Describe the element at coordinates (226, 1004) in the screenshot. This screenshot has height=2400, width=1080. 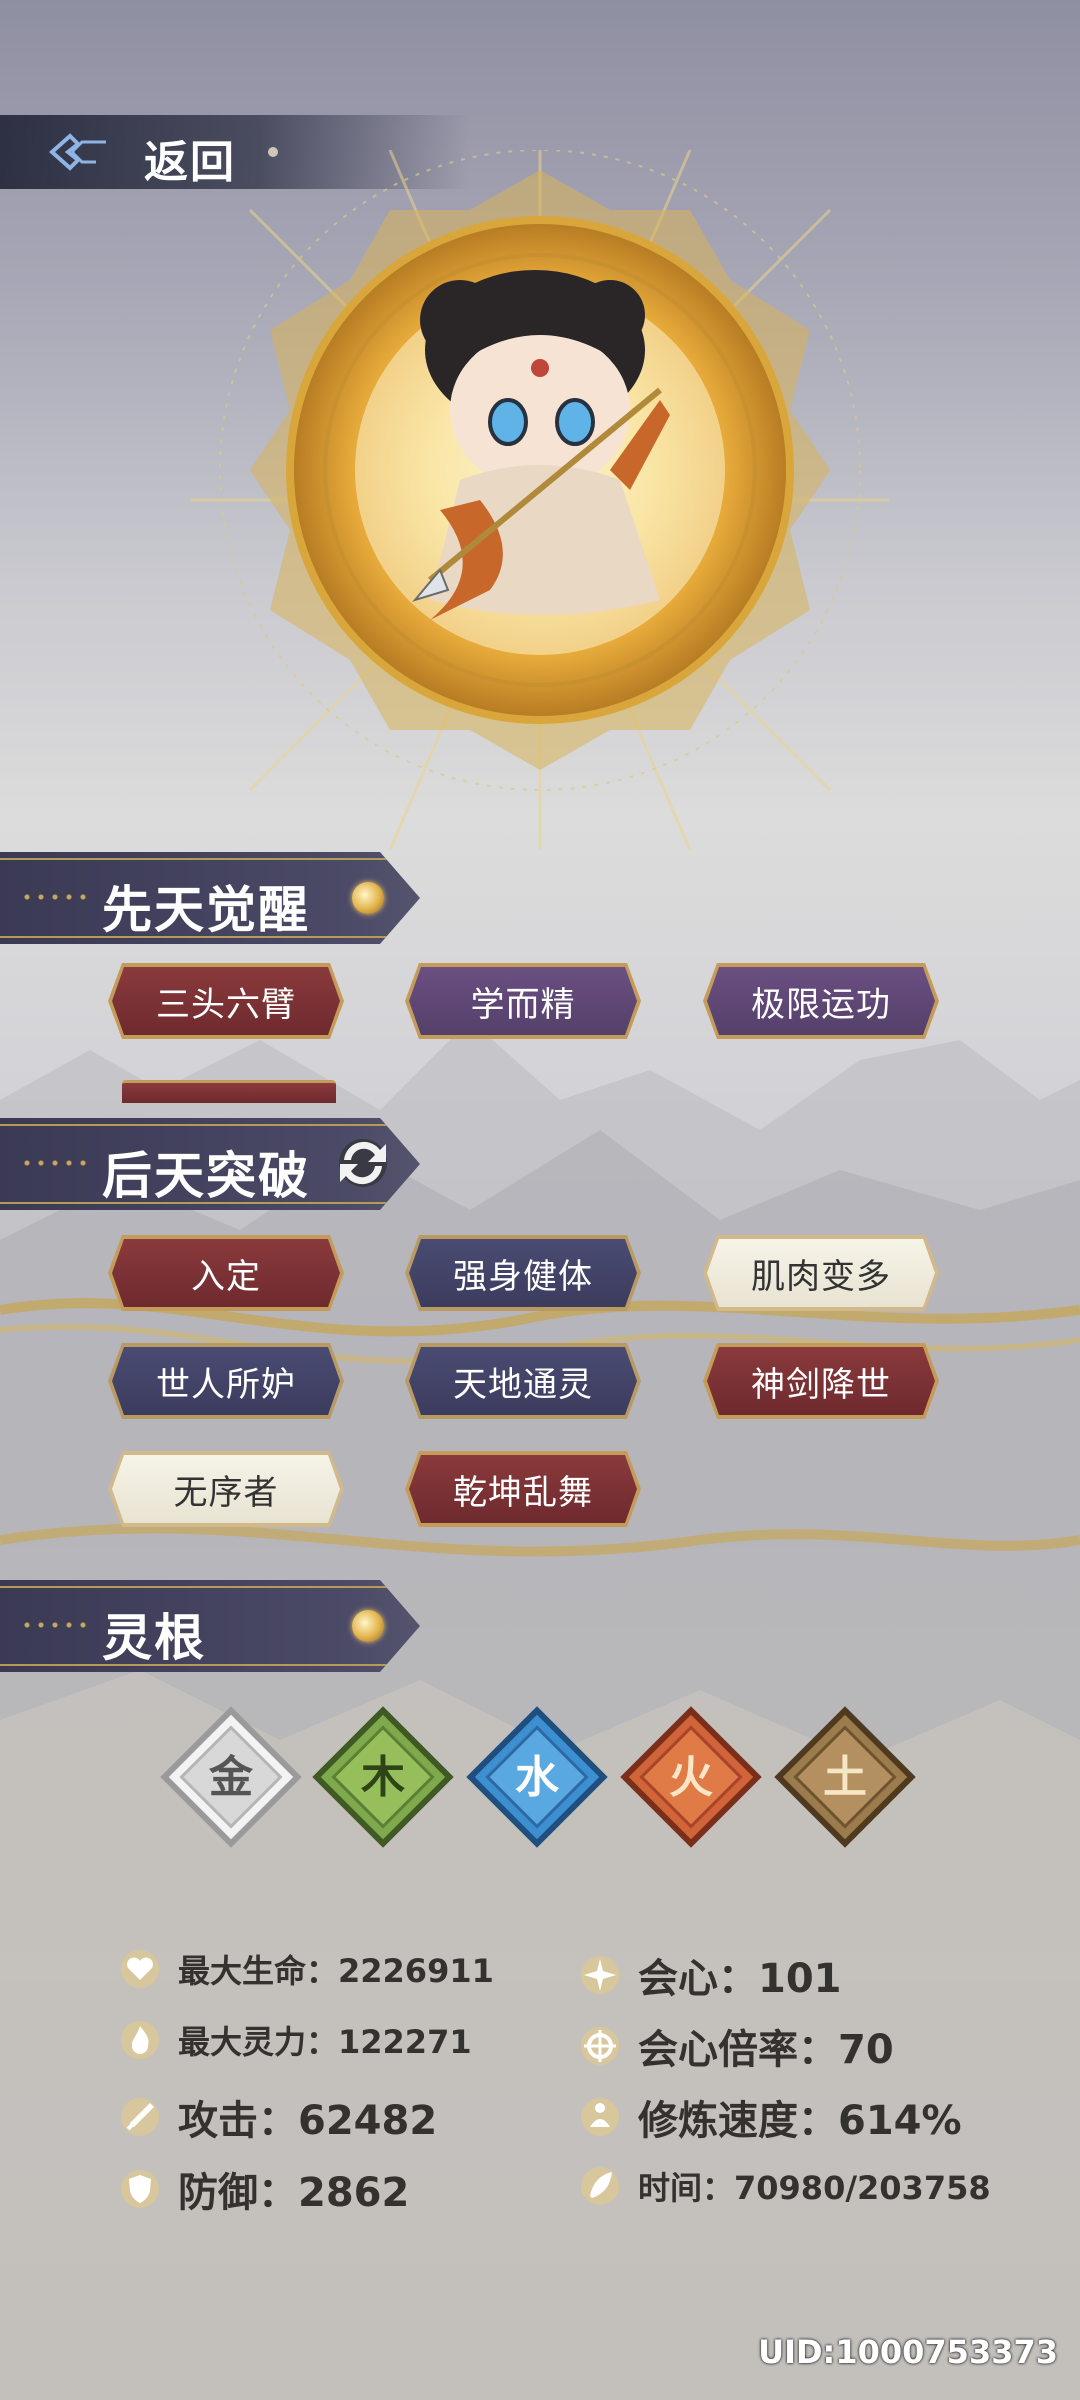
I see `tag-label: 三头六臂` at that location.